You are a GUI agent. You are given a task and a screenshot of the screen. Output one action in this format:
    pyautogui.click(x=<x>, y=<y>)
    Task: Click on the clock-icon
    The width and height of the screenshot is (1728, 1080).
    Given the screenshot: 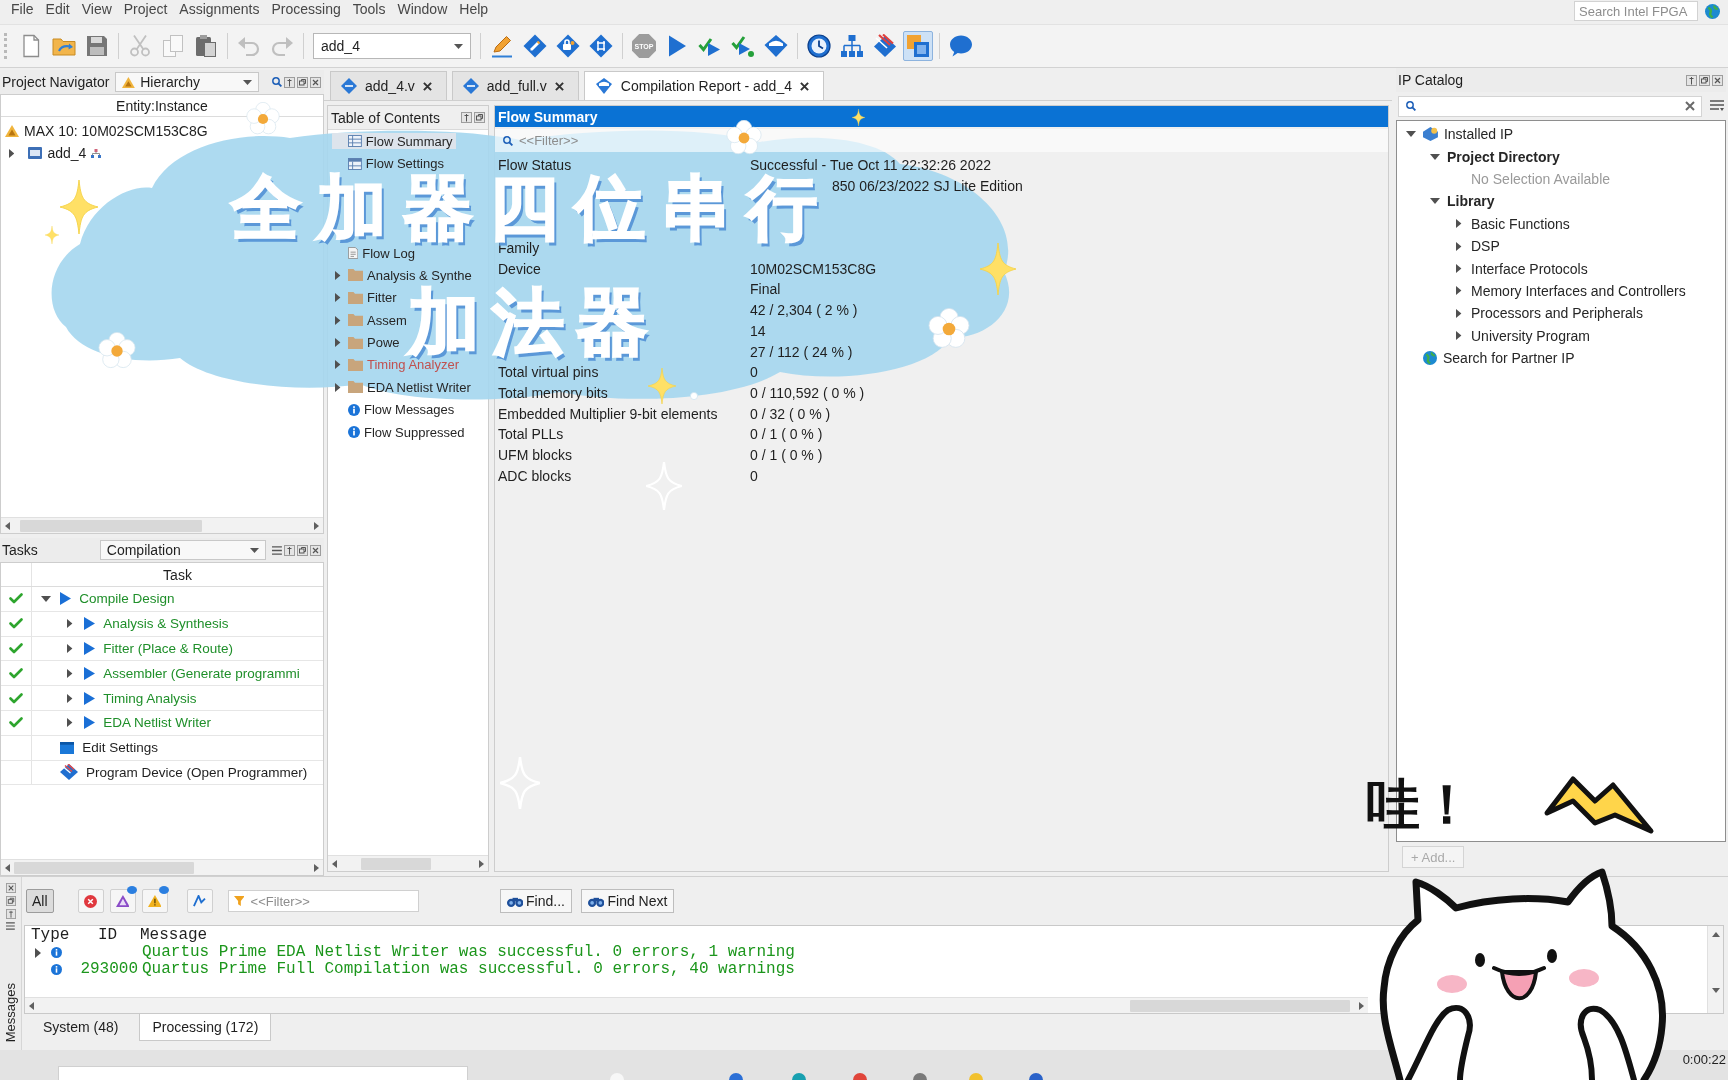 What is the action you would take?
    pyautogui.click(x=819, y=46)
    